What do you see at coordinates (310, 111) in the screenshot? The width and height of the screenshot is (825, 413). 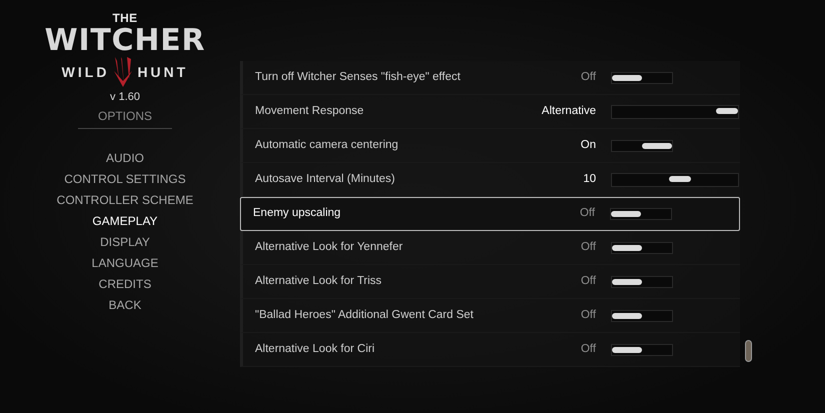 I see `setting-label: Movement Response` at bounding box center [310, 111].